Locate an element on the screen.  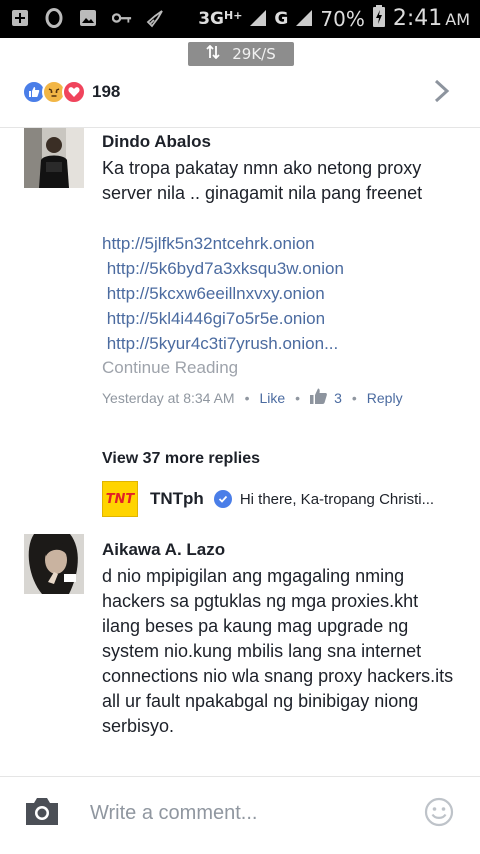
battery-charging-icon is located at coordinates (378, 18).